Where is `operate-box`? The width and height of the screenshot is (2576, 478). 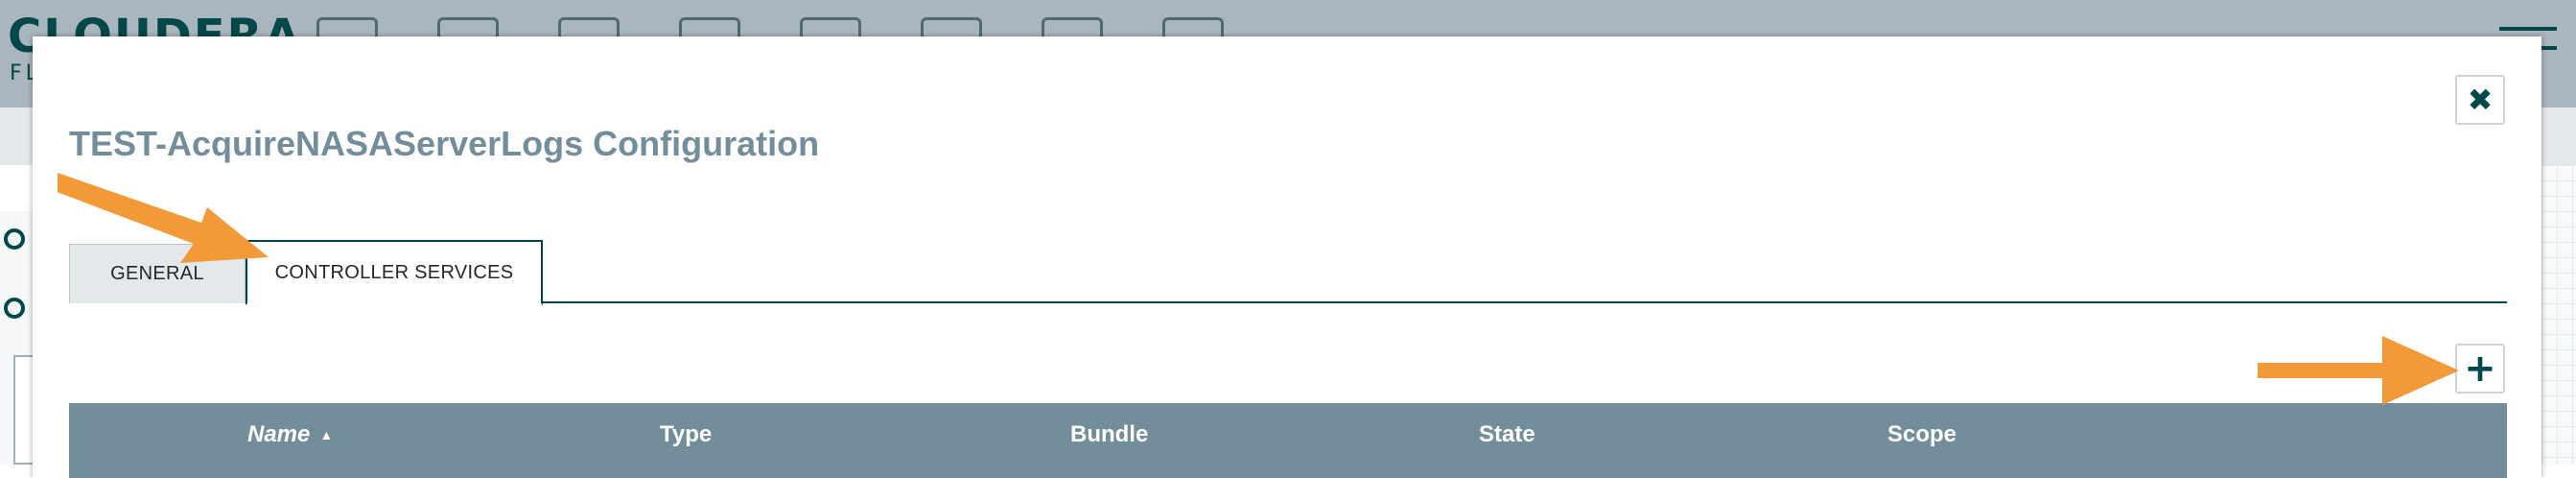 operate-box is located at coordinates (24, 410).